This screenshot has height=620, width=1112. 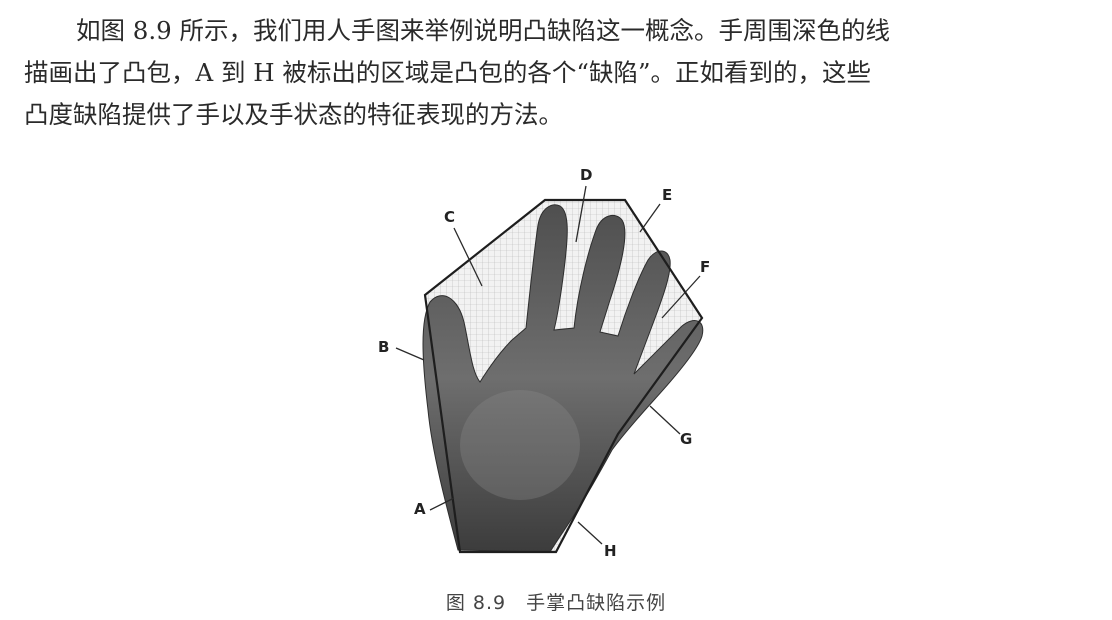 What do you see at coordinates (665, 420) in the screenshot?
I see `pointer-line-g` at bounding box center [665, 420].